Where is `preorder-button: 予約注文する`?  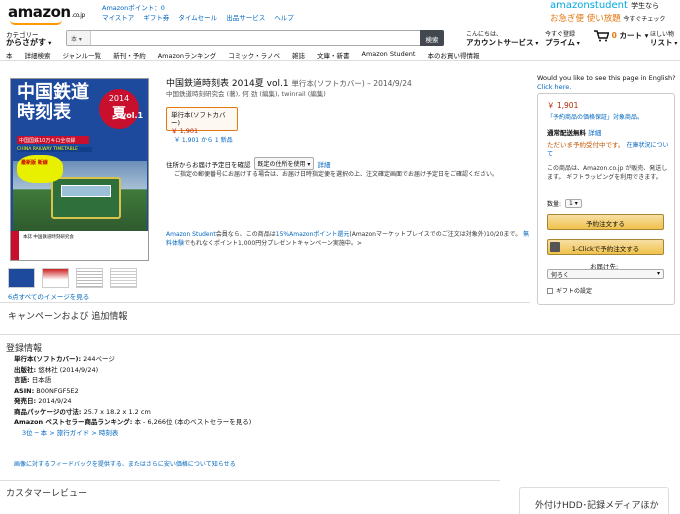
preorder-button: 予約注文する is located at coordinates (605, 222).